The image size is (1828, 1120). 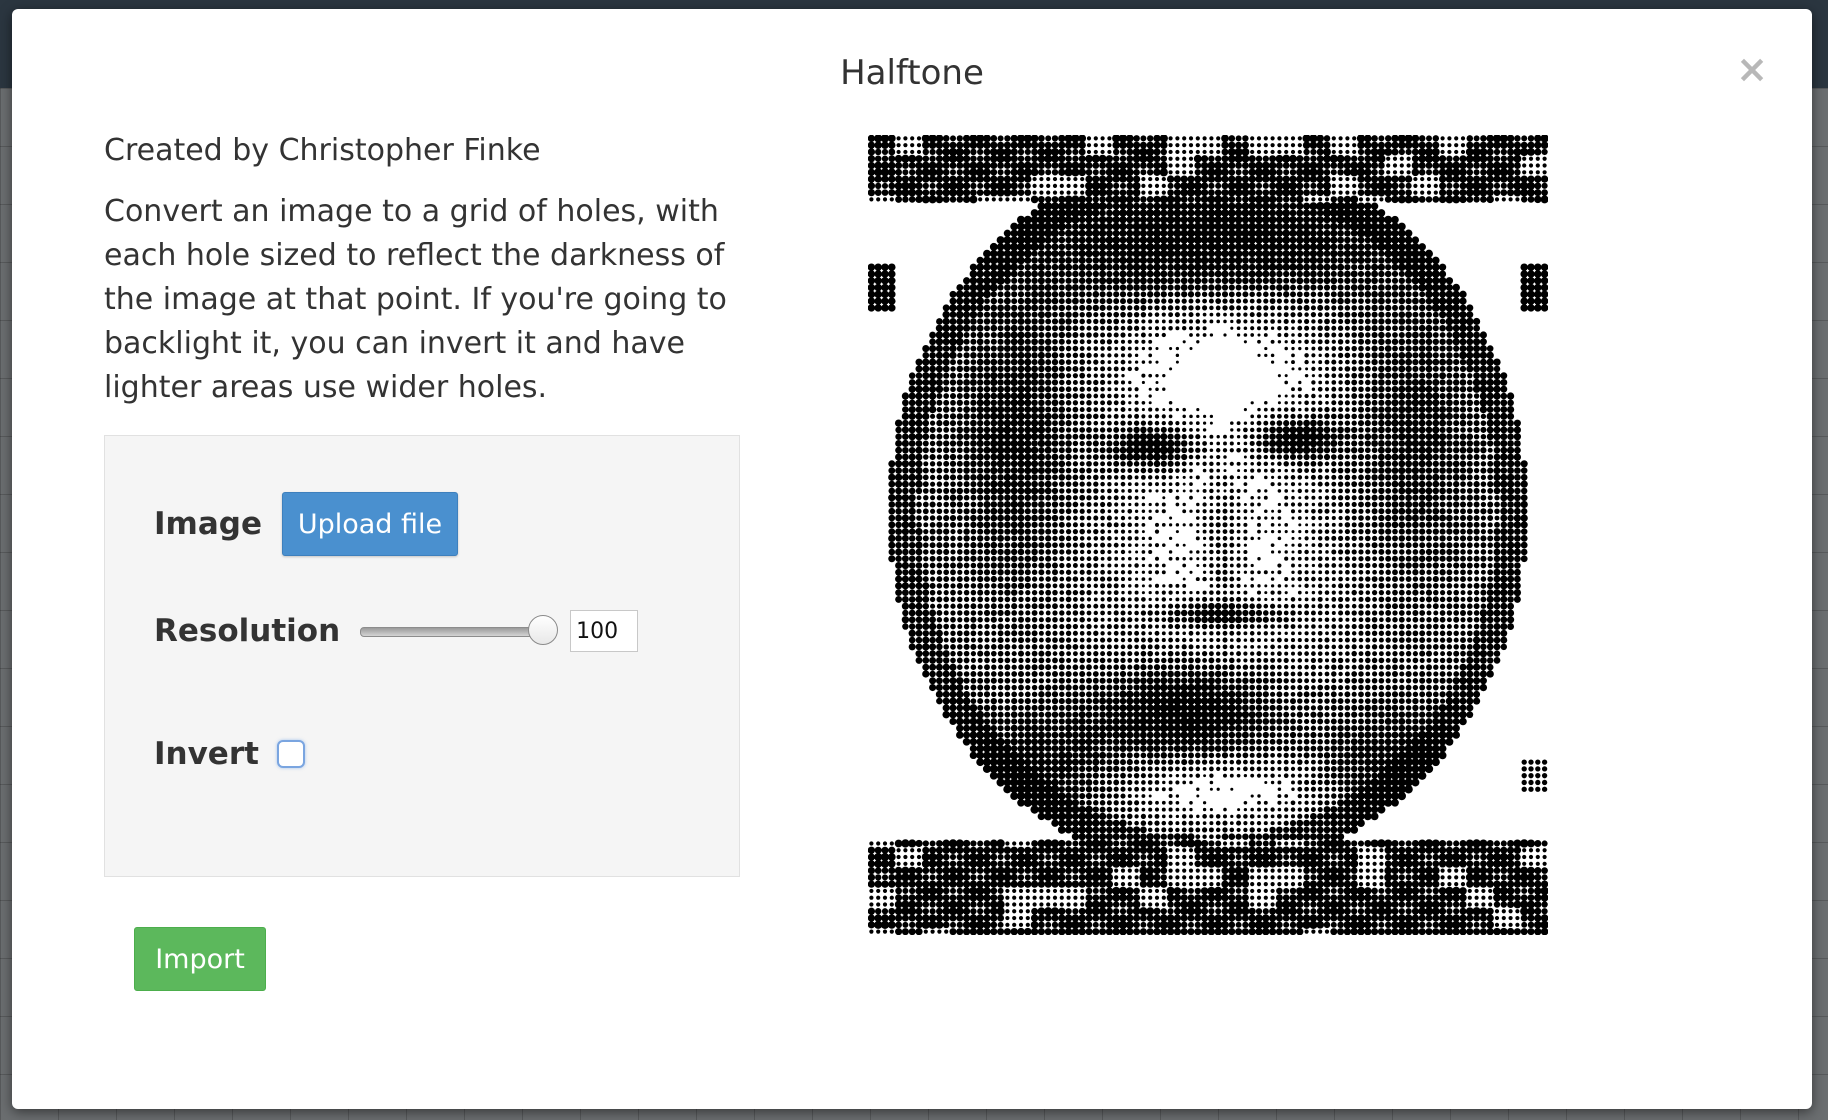 I want to click on upload-file-button: Upload file, so click(x=369, y=524).